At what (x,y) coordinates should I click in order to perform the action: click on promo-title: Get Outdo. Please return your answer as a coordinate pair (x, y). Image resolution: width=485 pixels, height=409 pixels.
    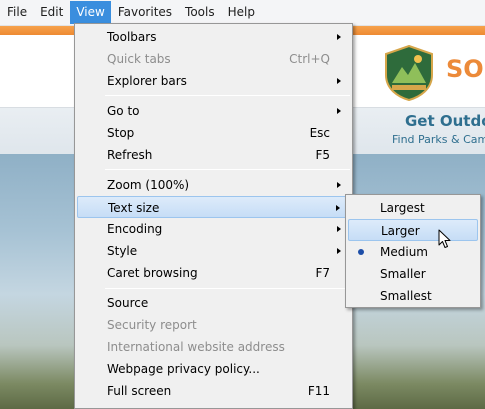
    Looking at the image, I should click on (445, 121).